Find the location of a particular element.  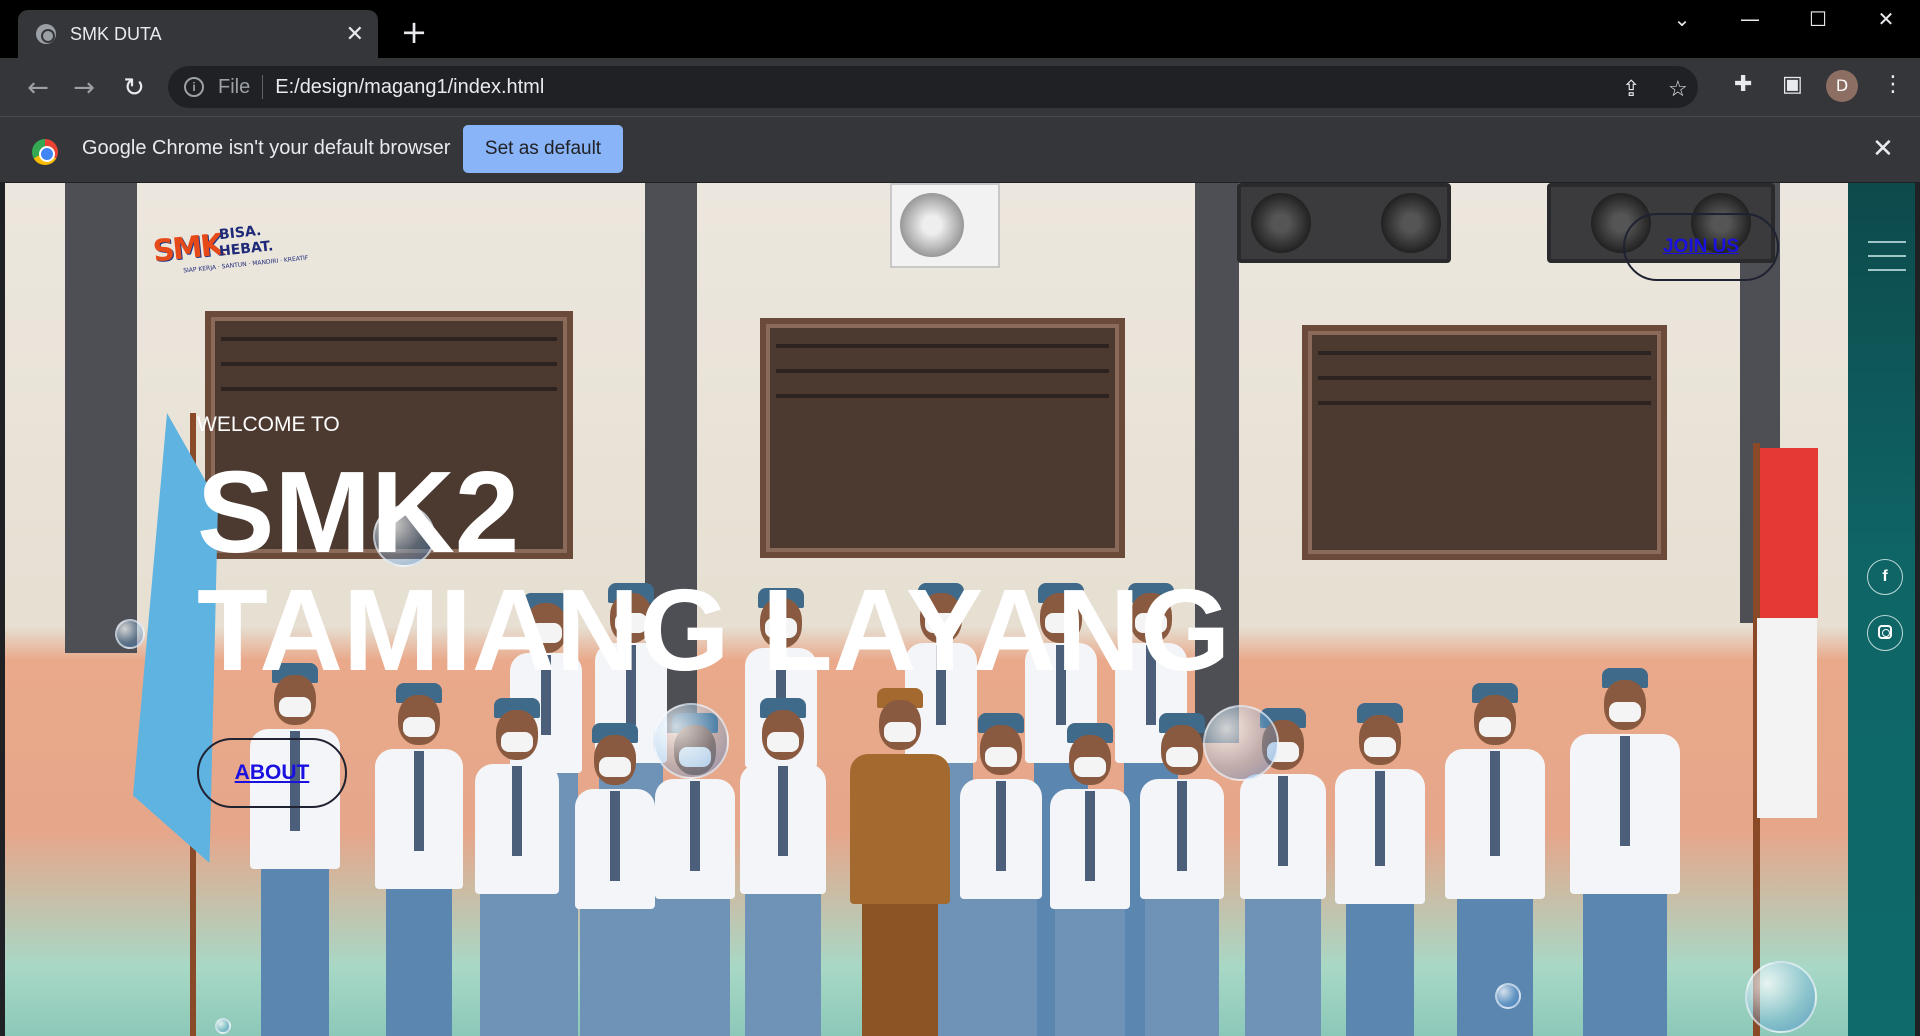

about-button: ABOUT is located at coordinates (272, 773).